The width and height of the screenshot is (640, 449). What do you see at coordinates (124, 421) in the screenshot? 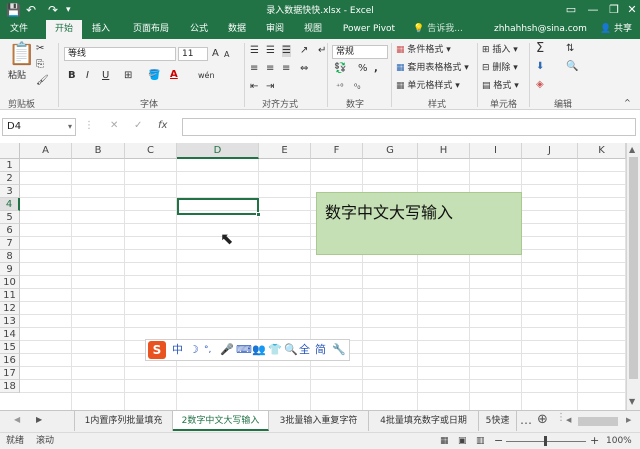
I see `sheet-tab: 1内置序列批量填充` at bounding box center [124, 421].